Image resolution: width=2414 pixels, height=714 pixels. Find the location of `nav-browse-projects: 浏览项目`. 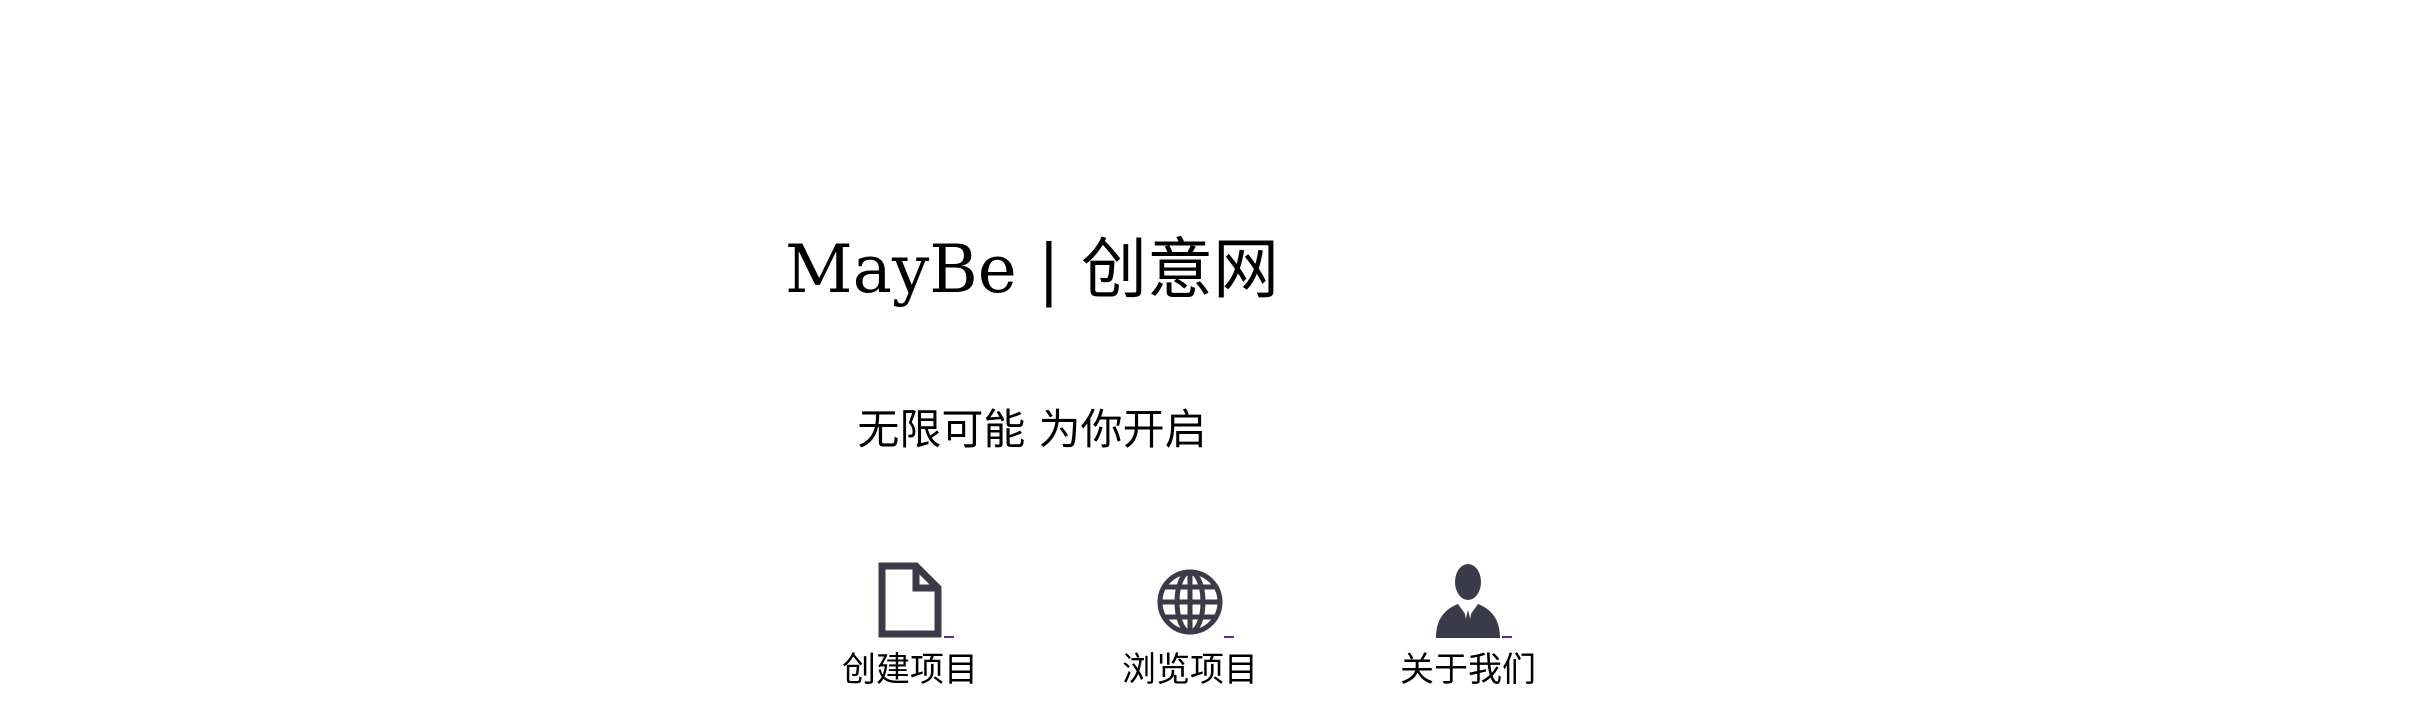

nav-browse-projects: 浏览项目 is located at coordinates (1190, 630).